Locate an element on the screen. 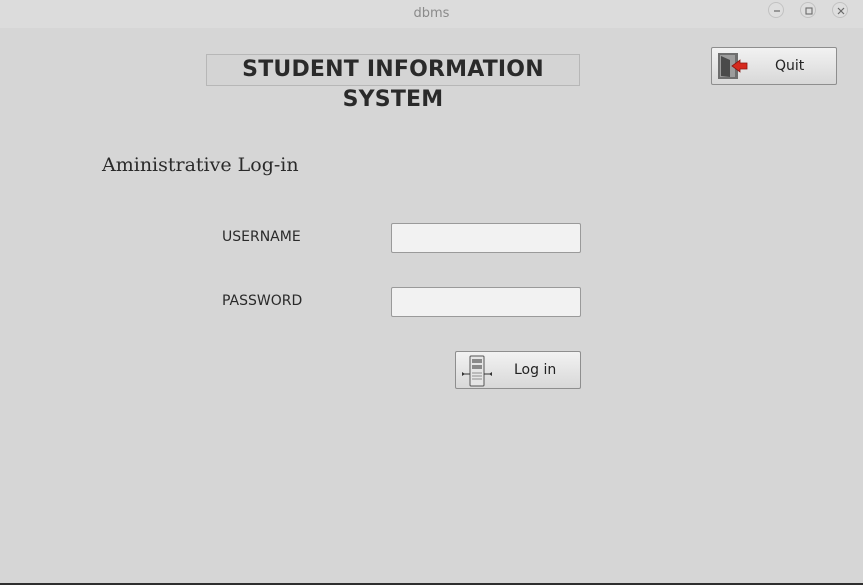 The width and height of the screenshot is (863, 585). username-input is located at coordinates (486, 238).